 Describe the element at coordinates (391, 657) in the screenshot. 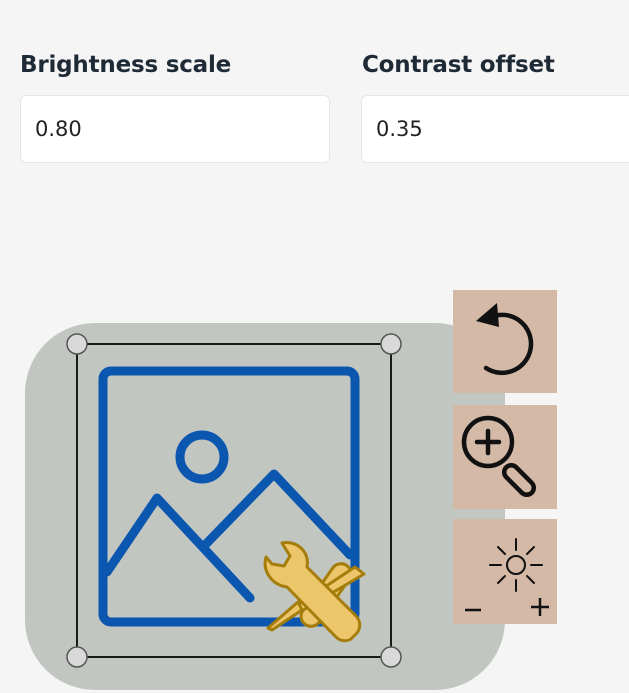

I see `resize-handle-bottom-right` at that location.